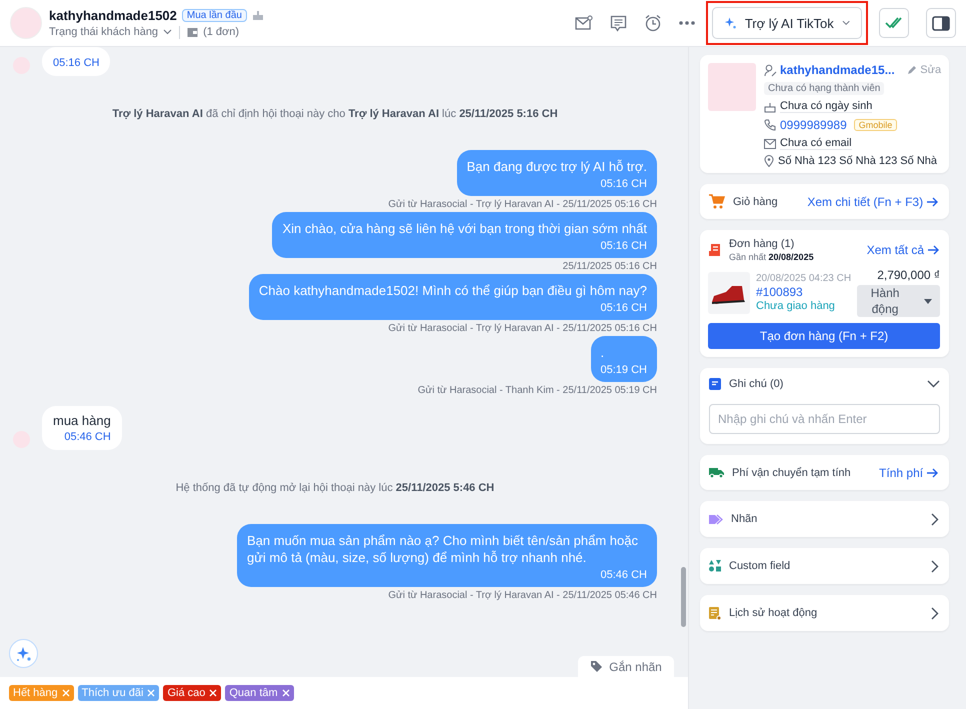  Describe the element at coordinates (82, 420) in the screenshot. I see `message-text: mua hàng` at that location.